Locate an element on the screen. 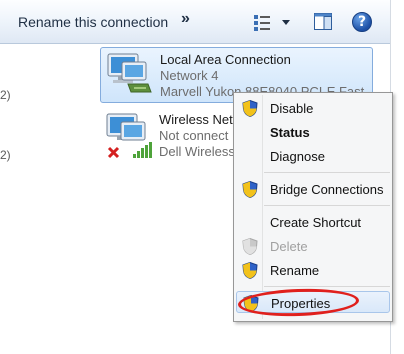  menu-item-create-shortcut: Create Shortcut is located at coordinates (313, 222).